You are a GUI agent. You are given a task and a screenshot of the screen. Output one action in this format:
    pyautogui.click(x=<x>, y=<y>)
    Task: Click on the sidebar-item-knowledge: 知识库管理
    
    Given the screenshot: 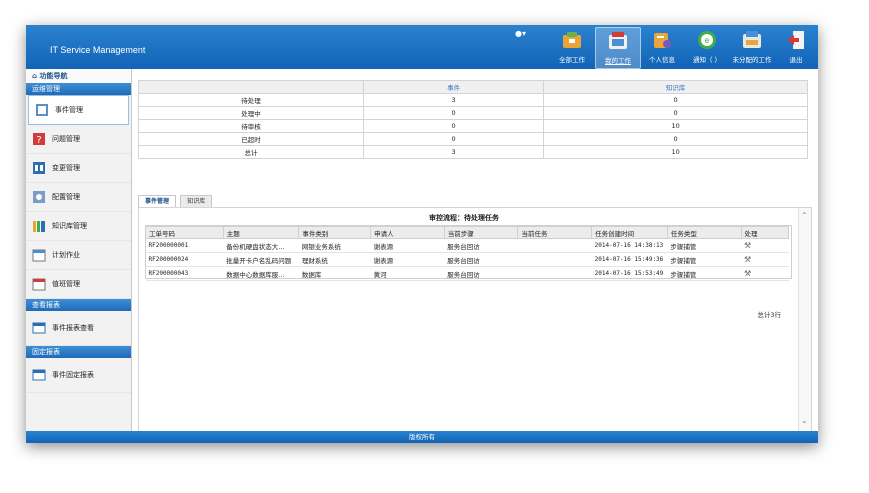 What is the action you would take?
    pyautogui.click(x=78, y=226)
    